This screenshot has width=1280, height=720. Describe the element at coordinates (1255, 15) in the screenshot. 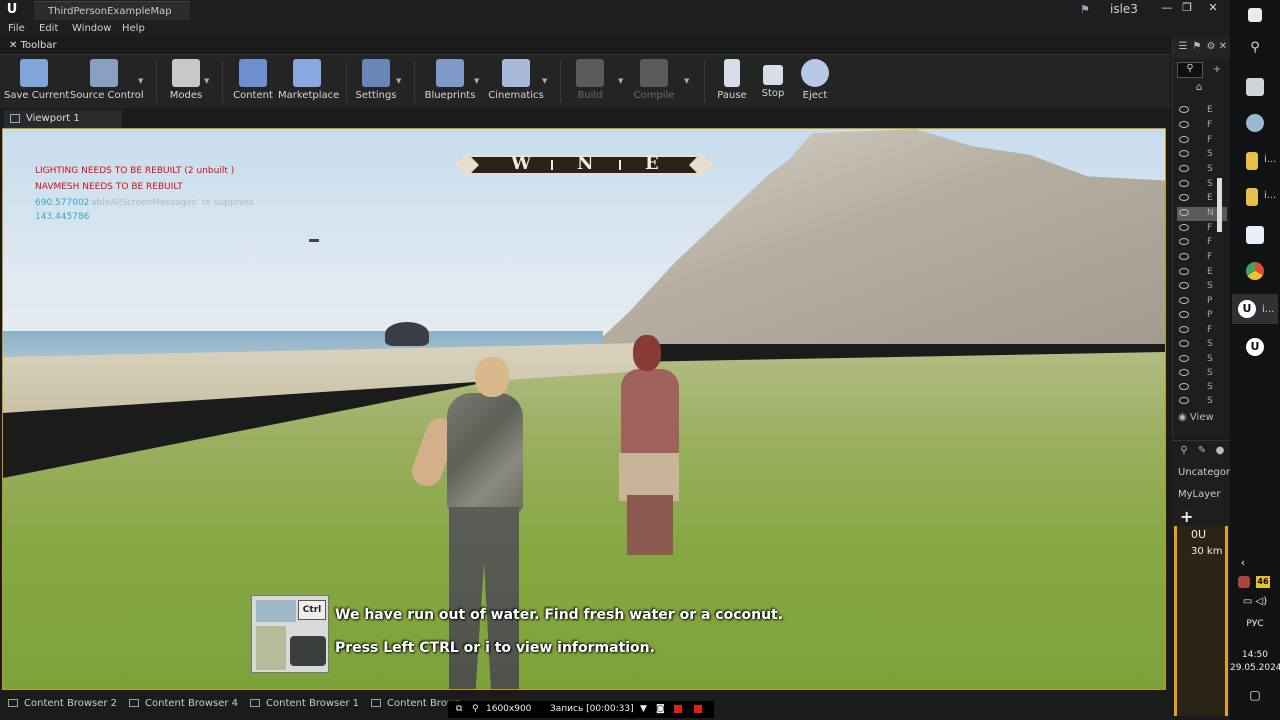

I see `windows-start-icon` at that location.